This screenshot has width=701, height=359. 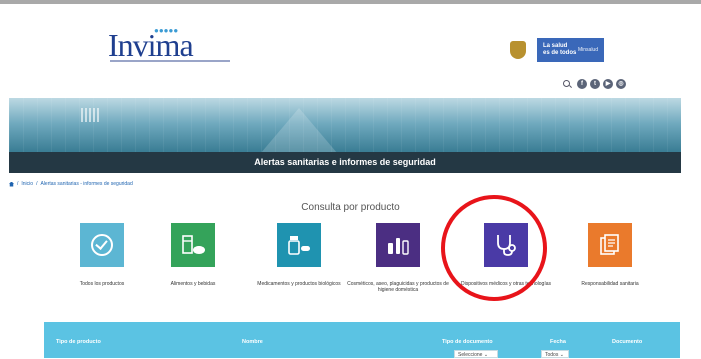 I want to click on search-icon, so click(x=567, y=84).